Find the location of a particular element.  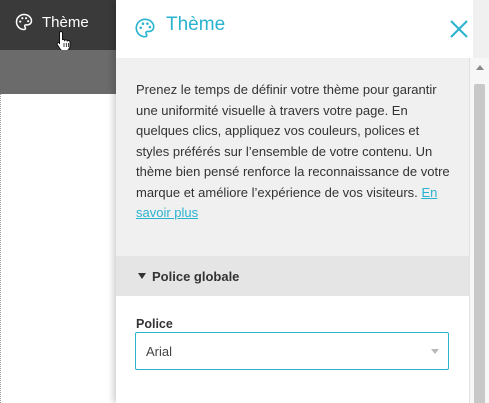

scroll-up-icon is located at coordinates (480, 67).